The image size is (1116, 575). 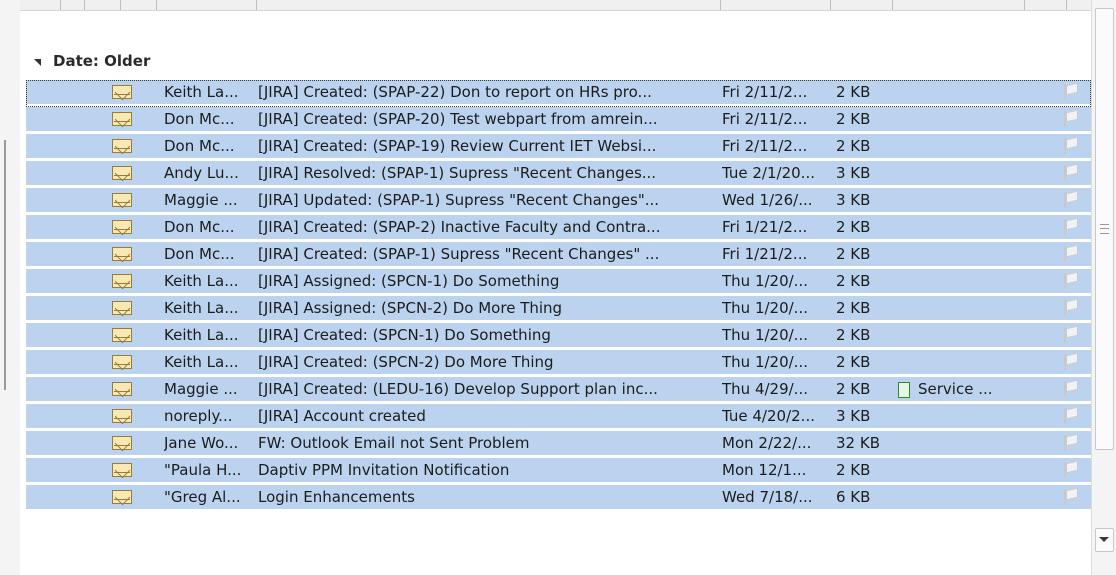 I want to click on message-size: 32 KB, so click(x=858, y=443).